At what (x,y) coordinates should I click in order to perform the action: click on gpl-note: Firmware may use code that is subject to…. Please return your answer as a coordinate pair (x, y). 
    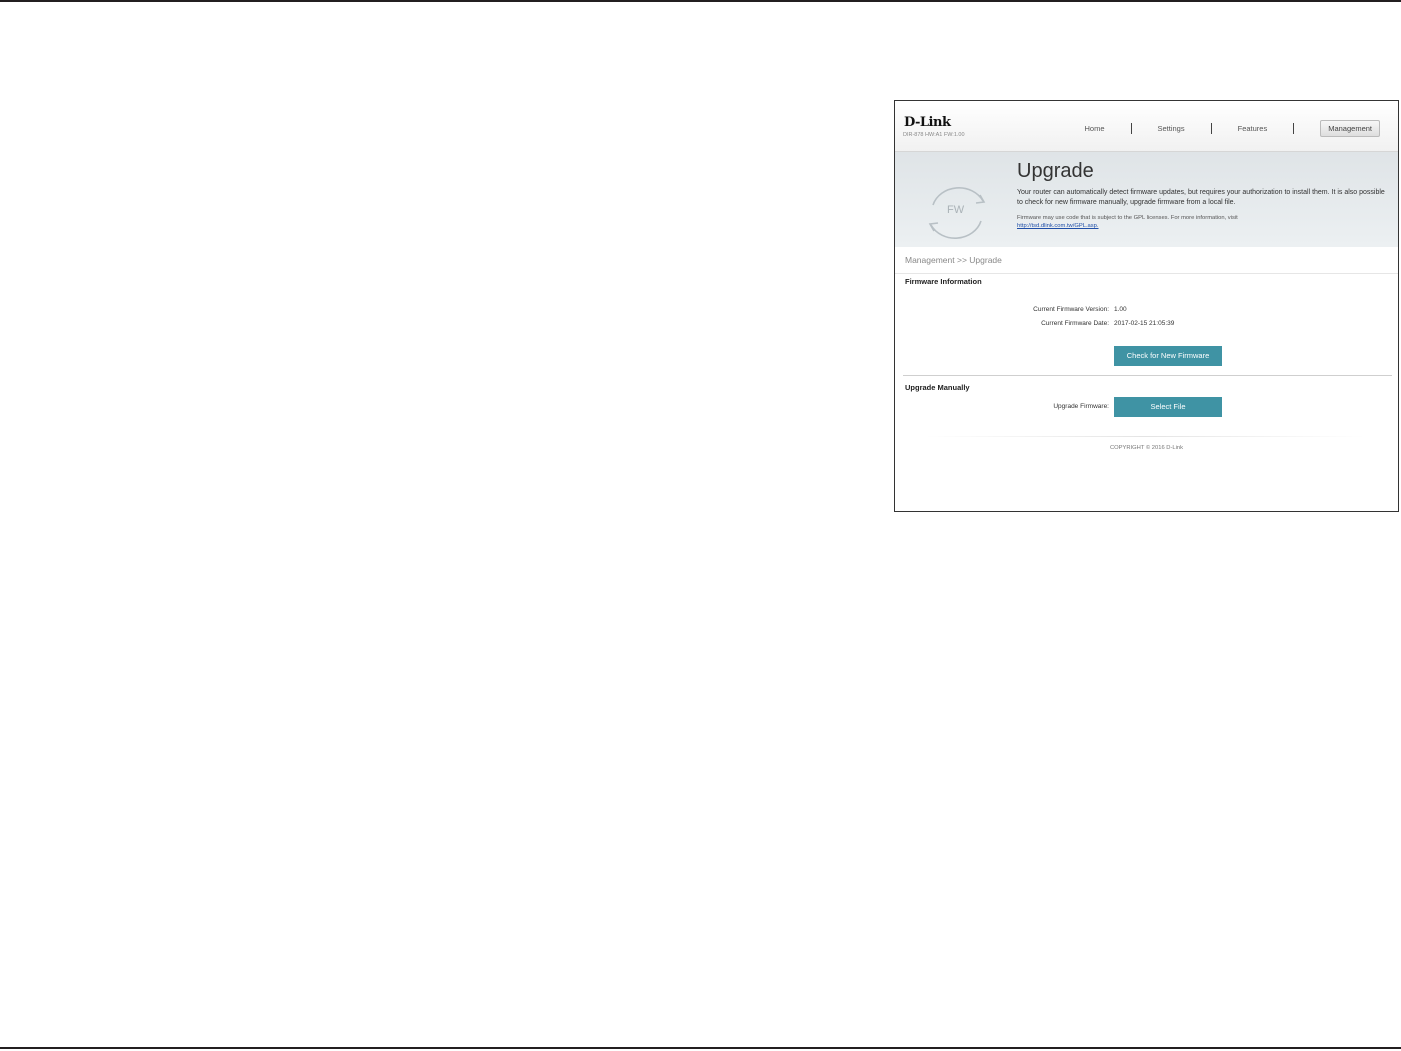
    Looking at the image, I should click on (1201, 222).